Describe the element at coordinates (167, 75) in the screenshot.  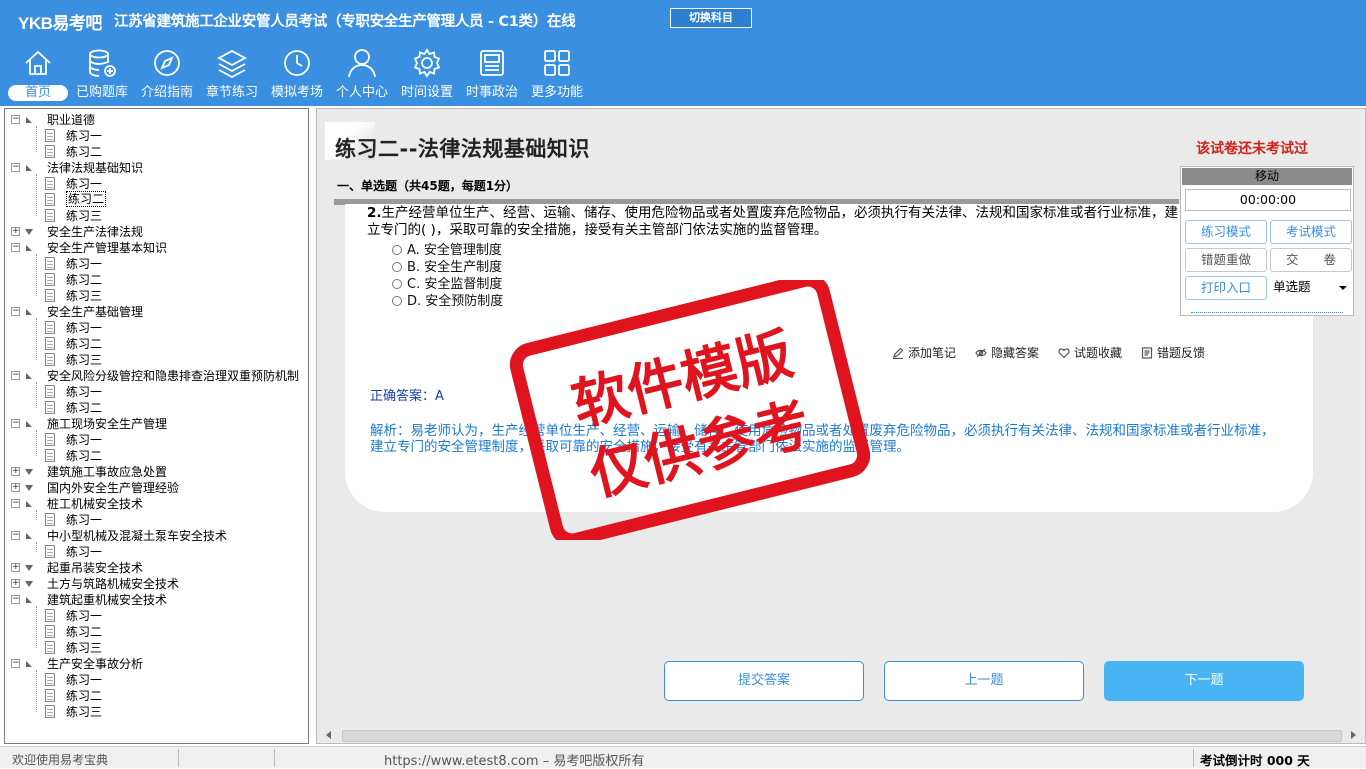
I see `nav-guide: 介绍指南` at that location.